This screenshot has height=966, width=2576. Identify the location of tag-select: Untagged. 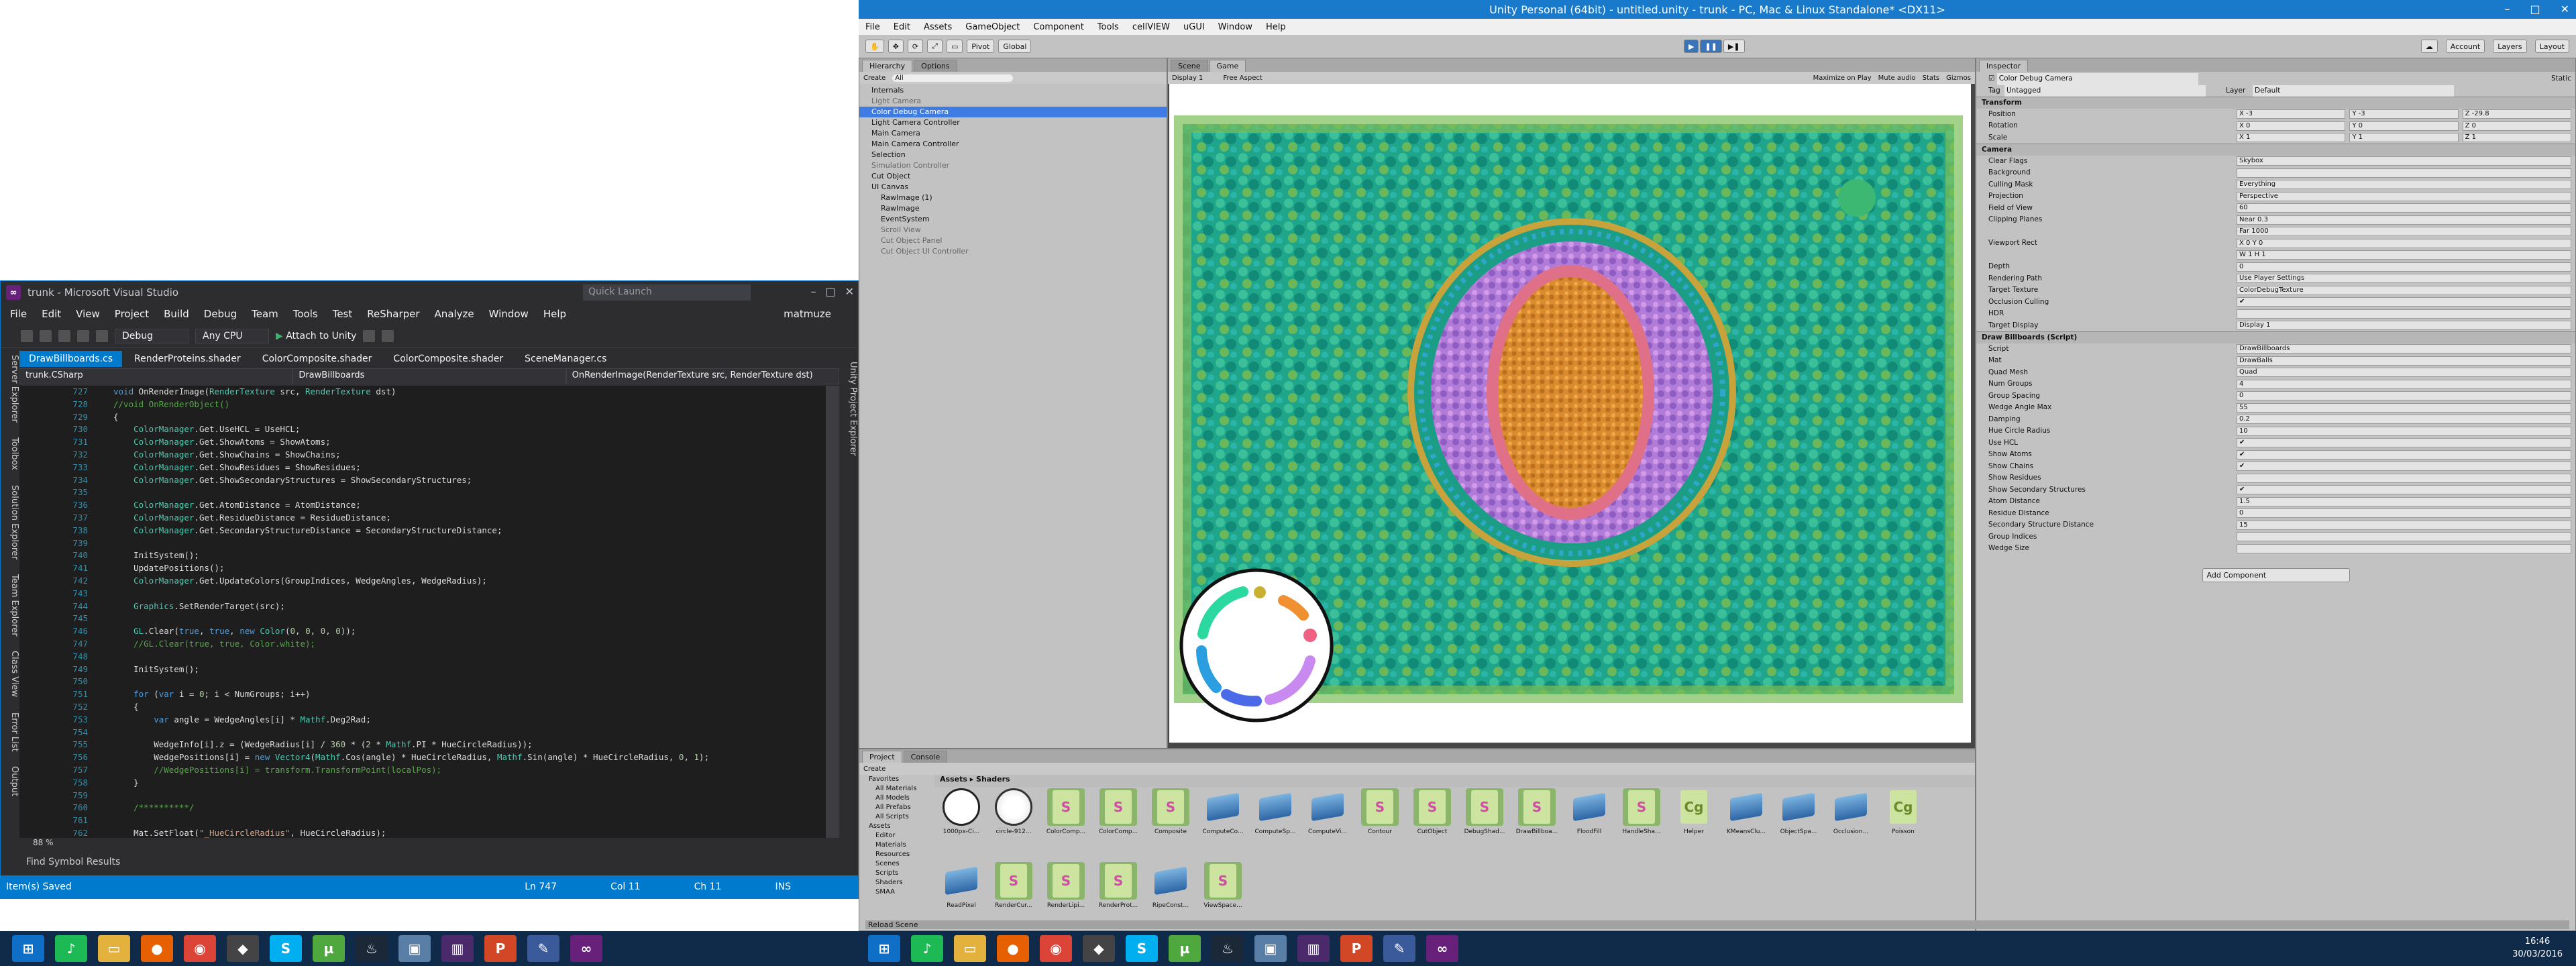
(2105, 91).